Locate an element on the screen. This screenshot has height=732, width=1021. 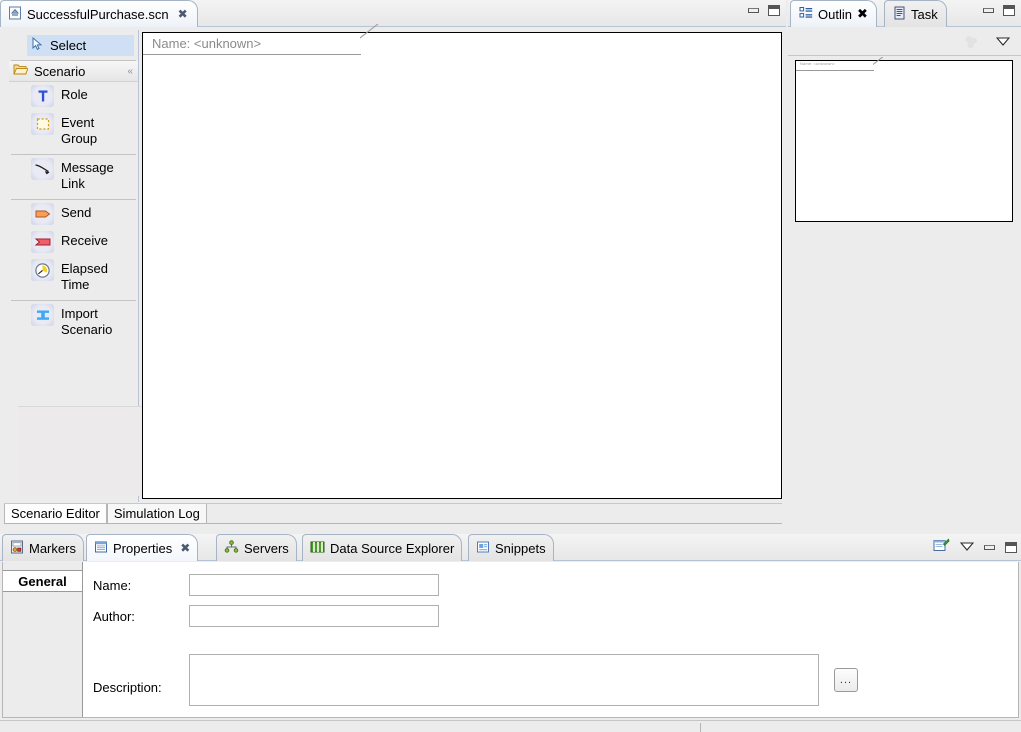
collapse-drawer-icon: « is located at coordinates (130, 71).